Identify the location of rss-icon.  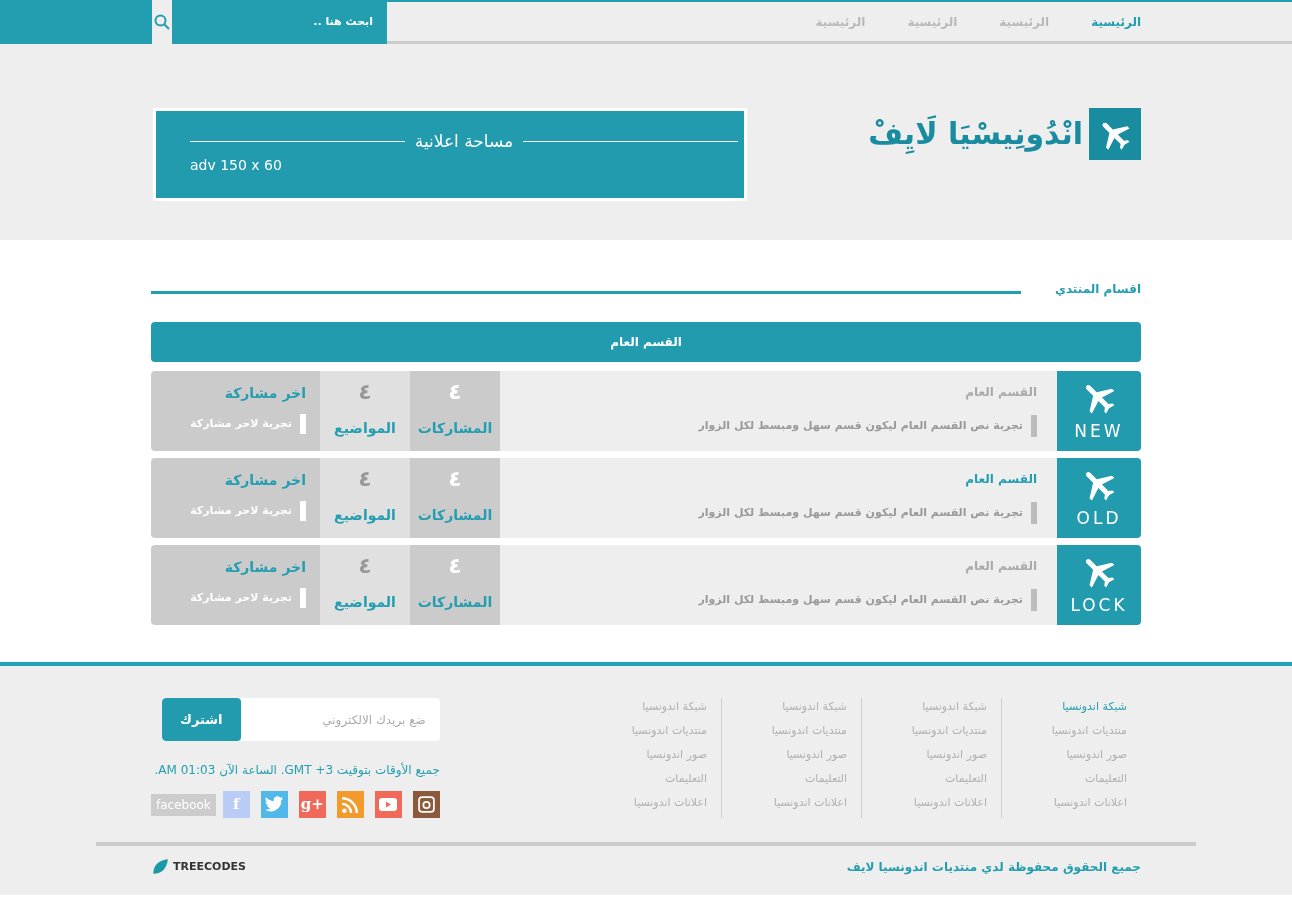
(350, 804).